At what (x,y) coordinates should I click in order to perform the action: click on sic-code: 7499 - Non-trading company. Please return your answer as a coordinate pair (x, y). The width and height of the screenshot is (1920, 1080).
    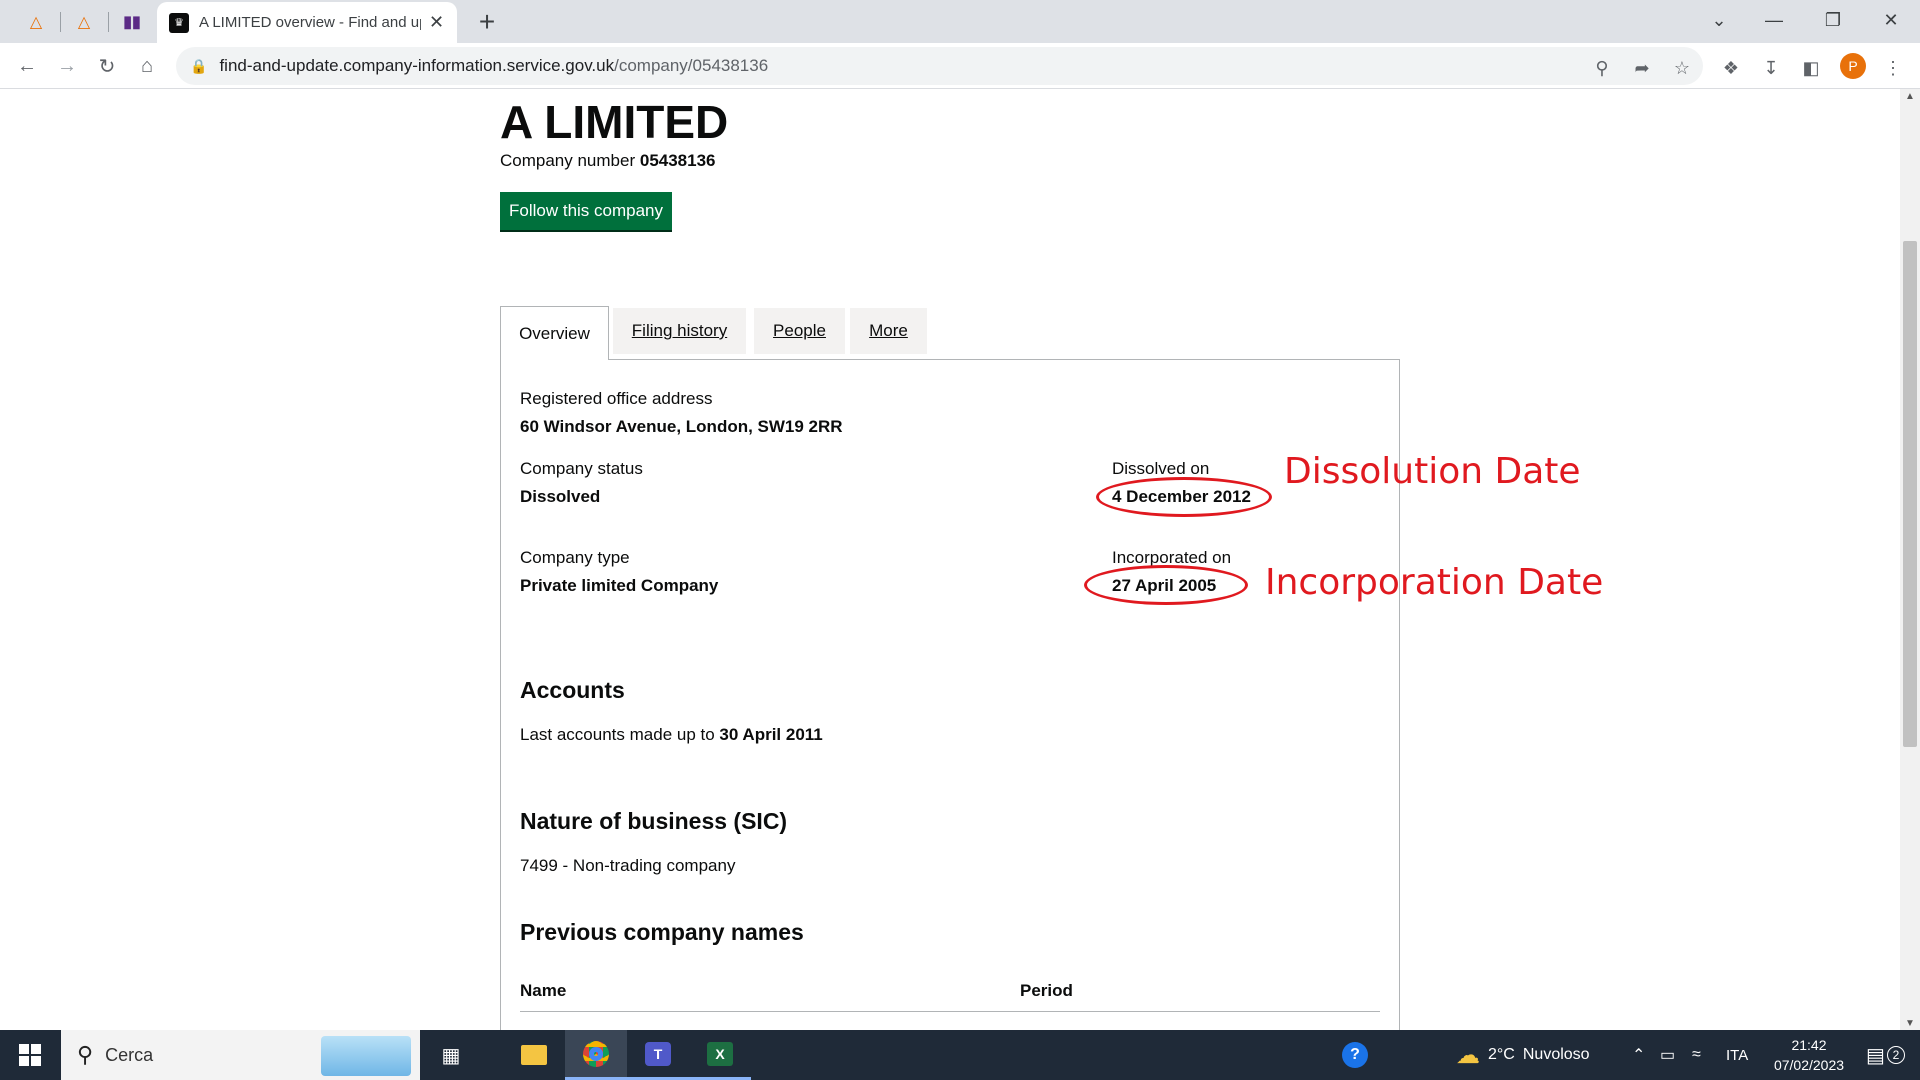
    Looking at the image, I should click on (628, 865).